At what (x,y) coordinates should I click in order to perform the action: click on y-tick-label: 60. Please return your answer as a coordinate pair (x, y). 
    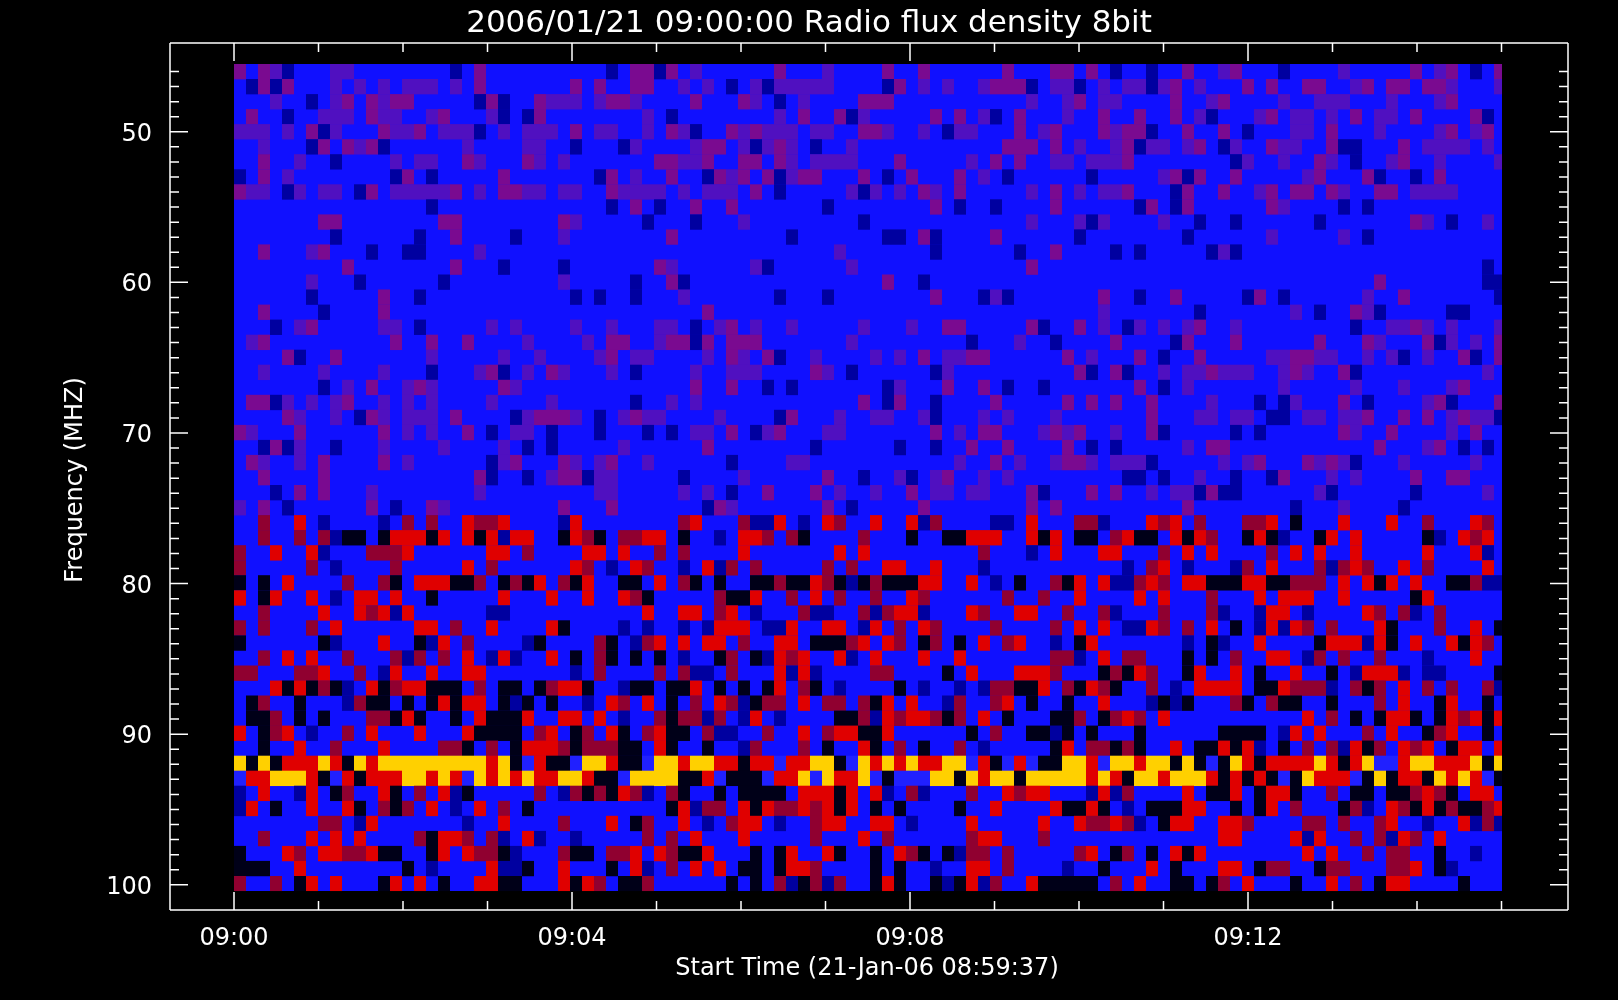
    Looking at the image, I should click on (136, 283).